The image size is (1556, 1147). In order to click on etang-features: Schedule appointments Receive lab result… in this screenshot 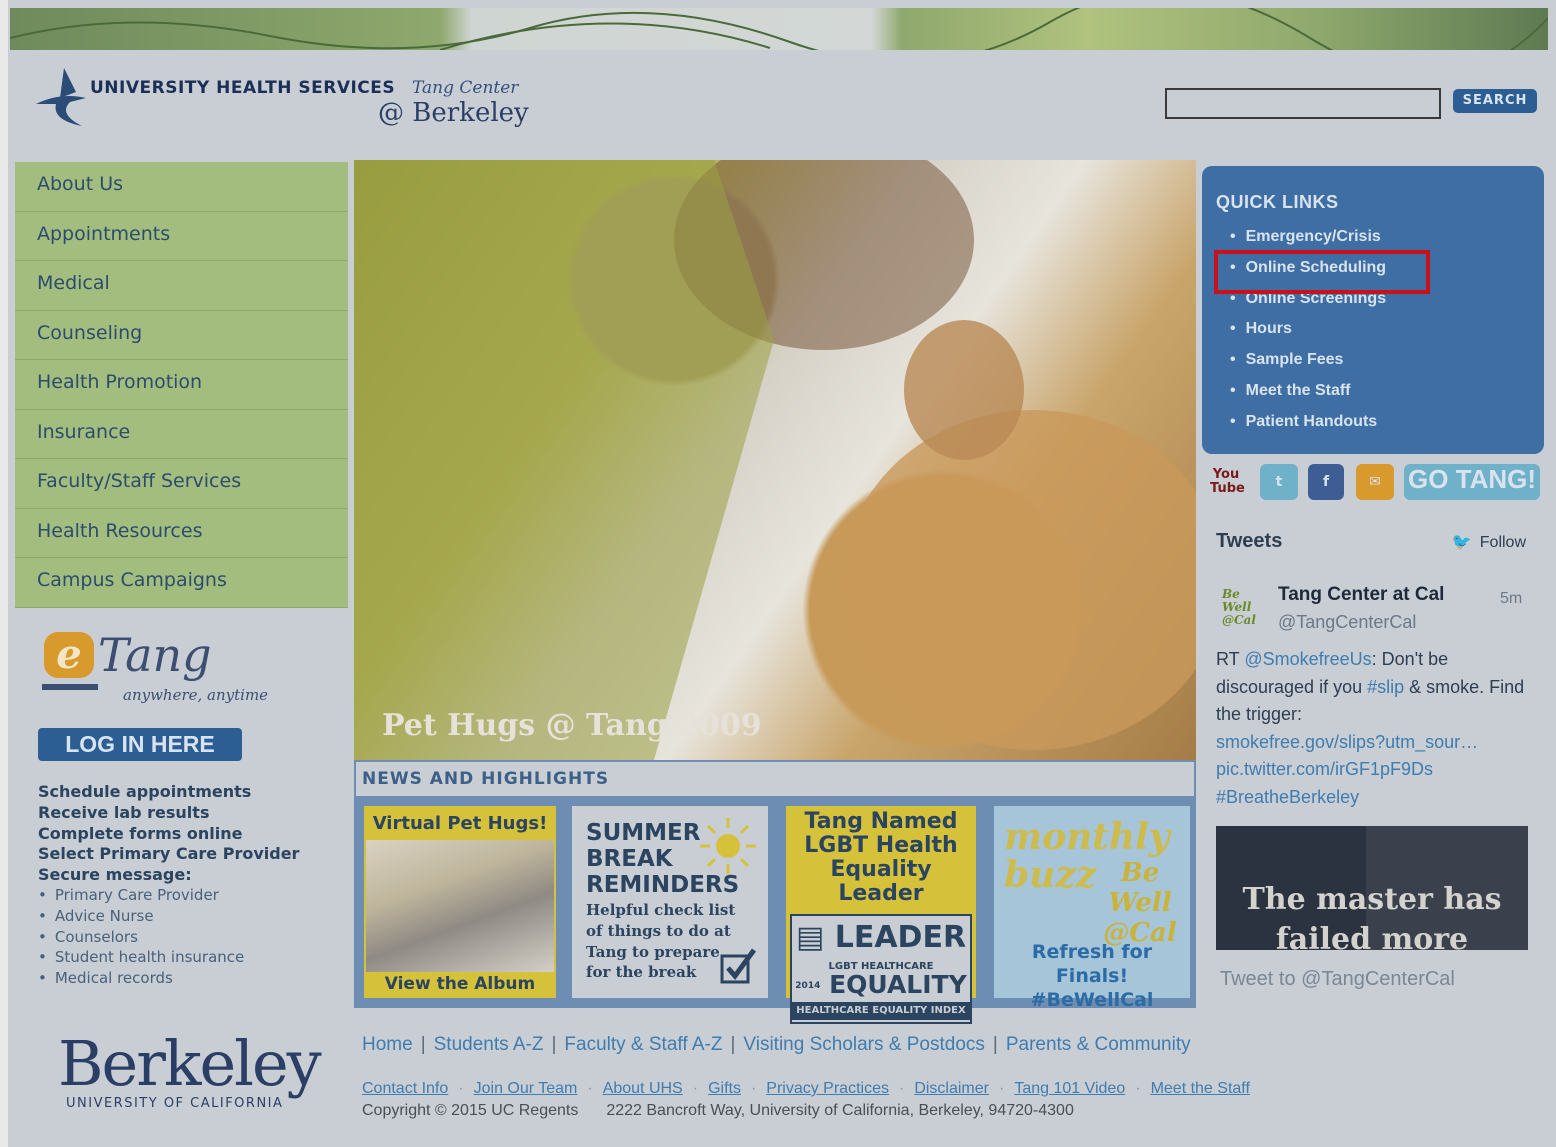, I will do `click(193, 834)`.